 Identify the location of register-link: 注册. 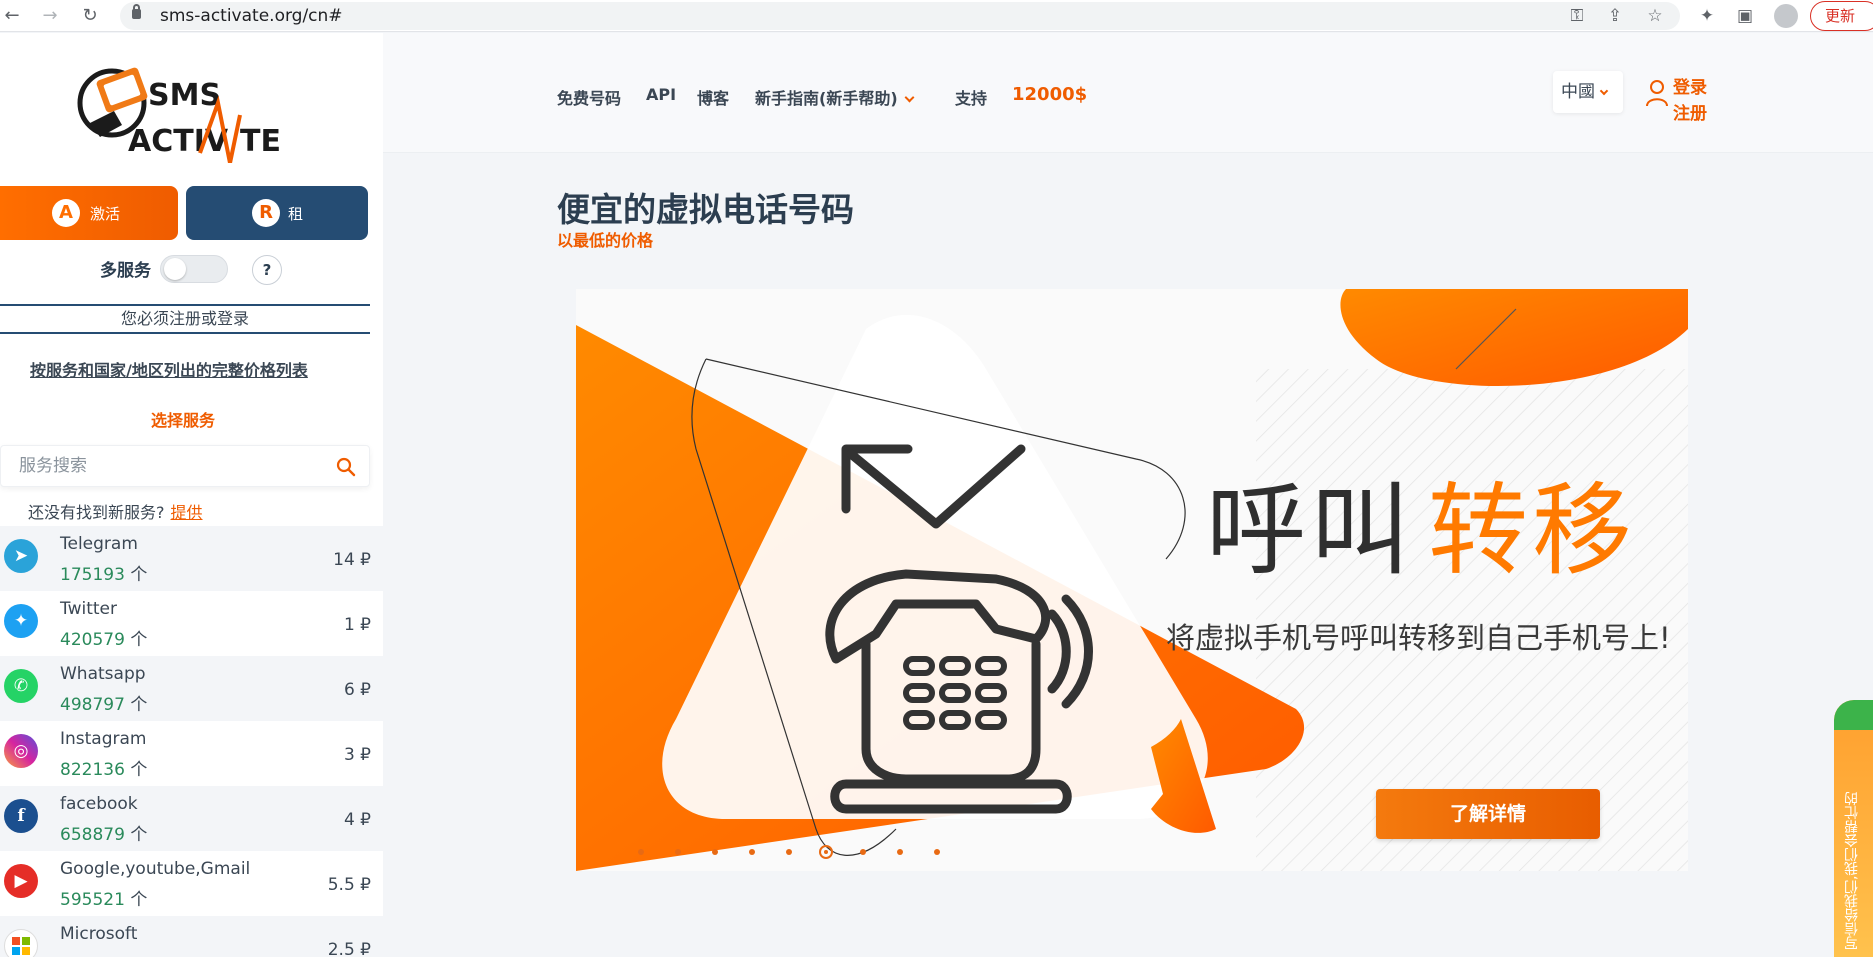
(1690, 111).